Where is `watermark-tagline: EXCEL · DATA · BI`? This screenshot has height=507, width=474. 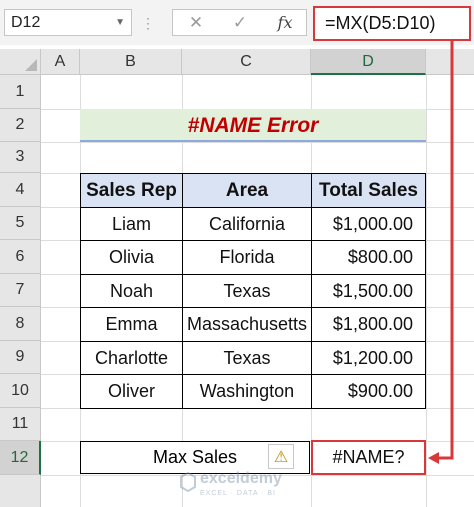
watermark-tagline: EXCEL · DATA · BI is located at coordinates (238, 493).